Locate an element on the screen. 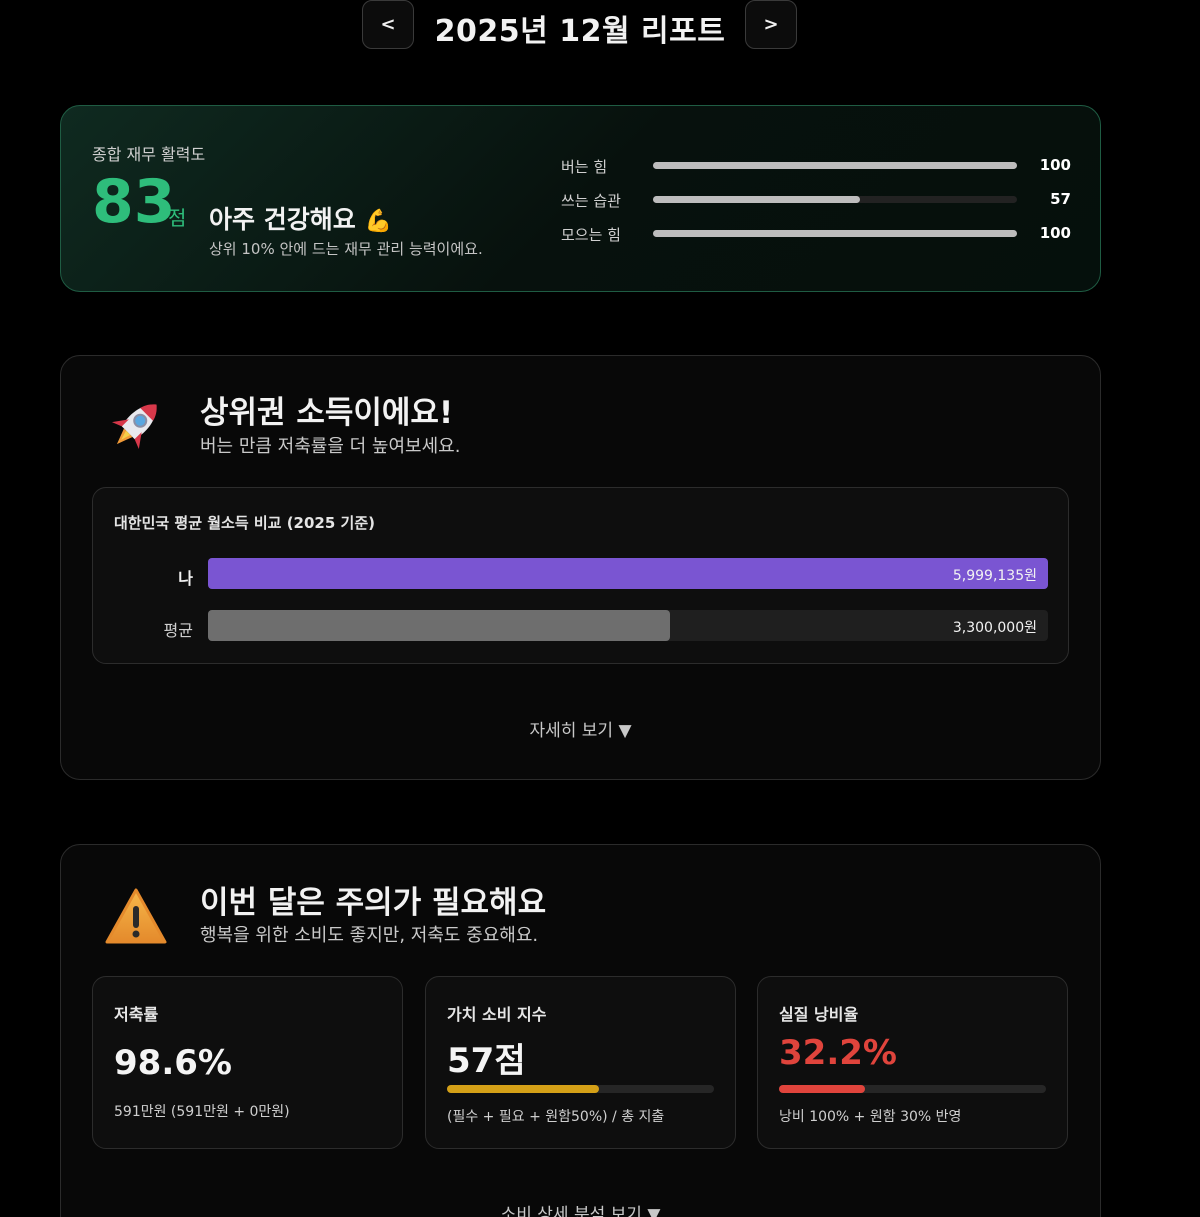 The image size is (1200, 1217). waste-rate-box: 실질 낭비율 32.2% 낭비 100% + 원함 30% 반영 is located at coordinates (912, 1062).